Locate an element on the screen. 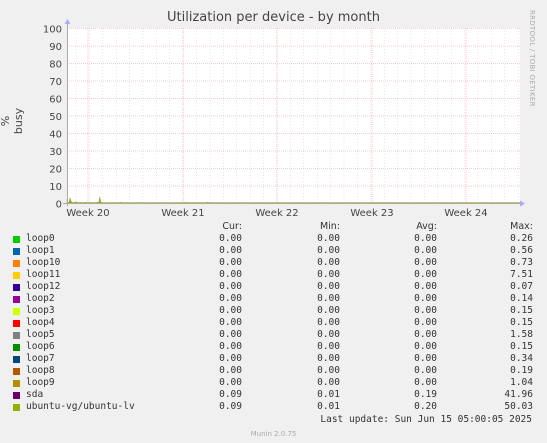  legend-max: 0.26 is located at coordinates (521, 238).